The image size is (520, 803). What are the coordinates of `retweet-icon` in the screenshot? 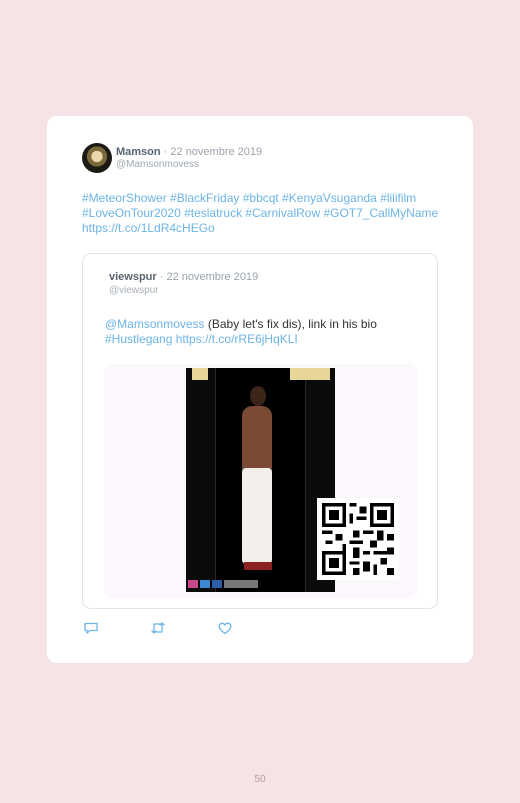 It's located at (158, 628).